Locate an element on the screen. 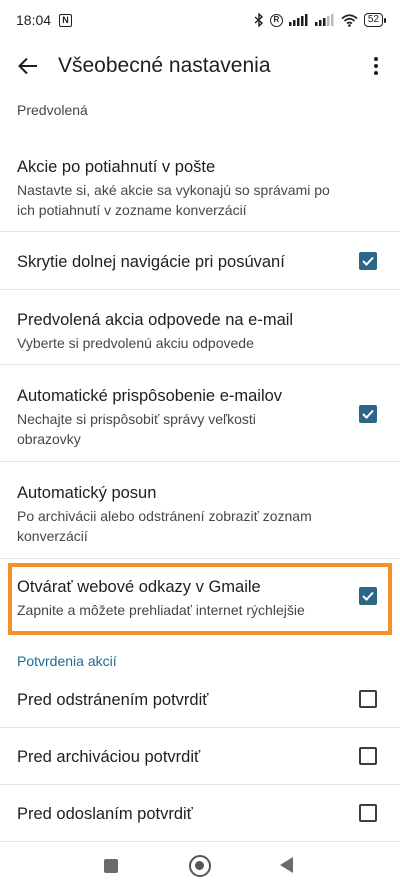  arrow-back-icon is located at coordinates (27, 66).